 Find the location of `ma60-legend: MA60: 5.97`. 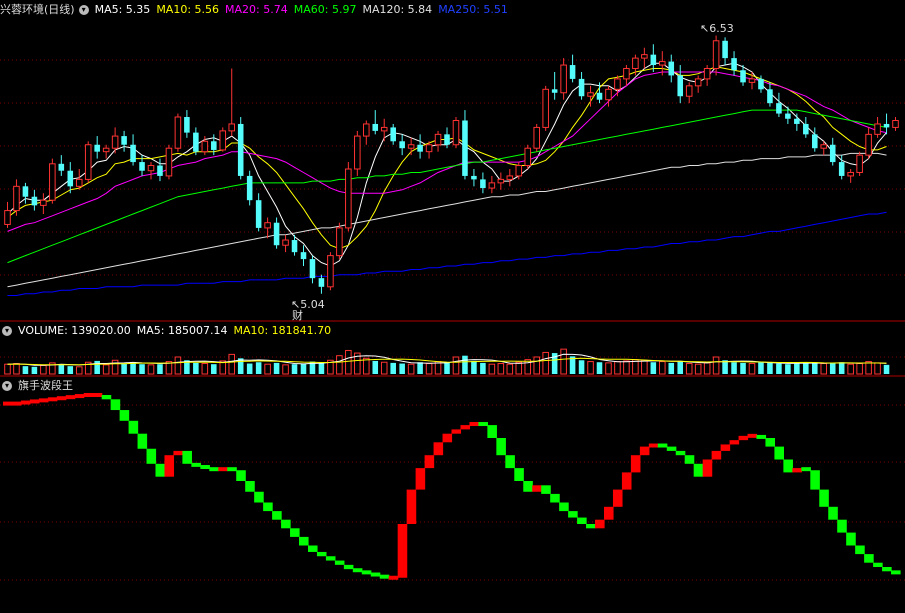

ma60-legend: MA60: 5.97 is located at coordinates (325, 9).